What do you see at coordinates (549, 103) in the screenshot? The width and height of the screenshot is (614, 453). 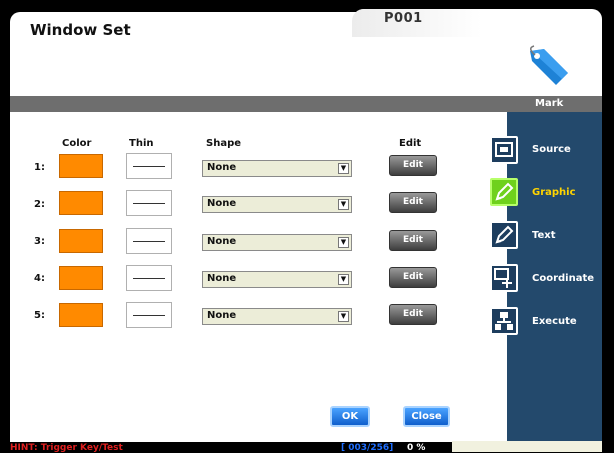 I see `panel-name: Mark` at bounding box center [549, 103].